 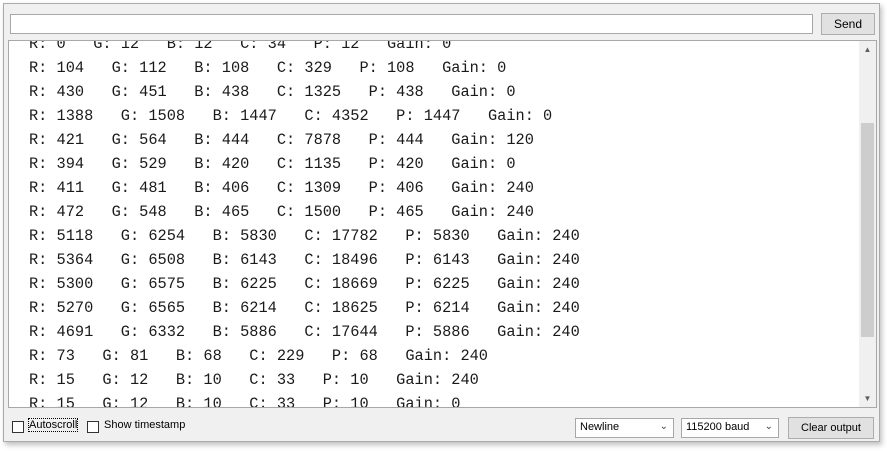 I want to click on autoscroll-checkbox, so click(x=18, y=427).